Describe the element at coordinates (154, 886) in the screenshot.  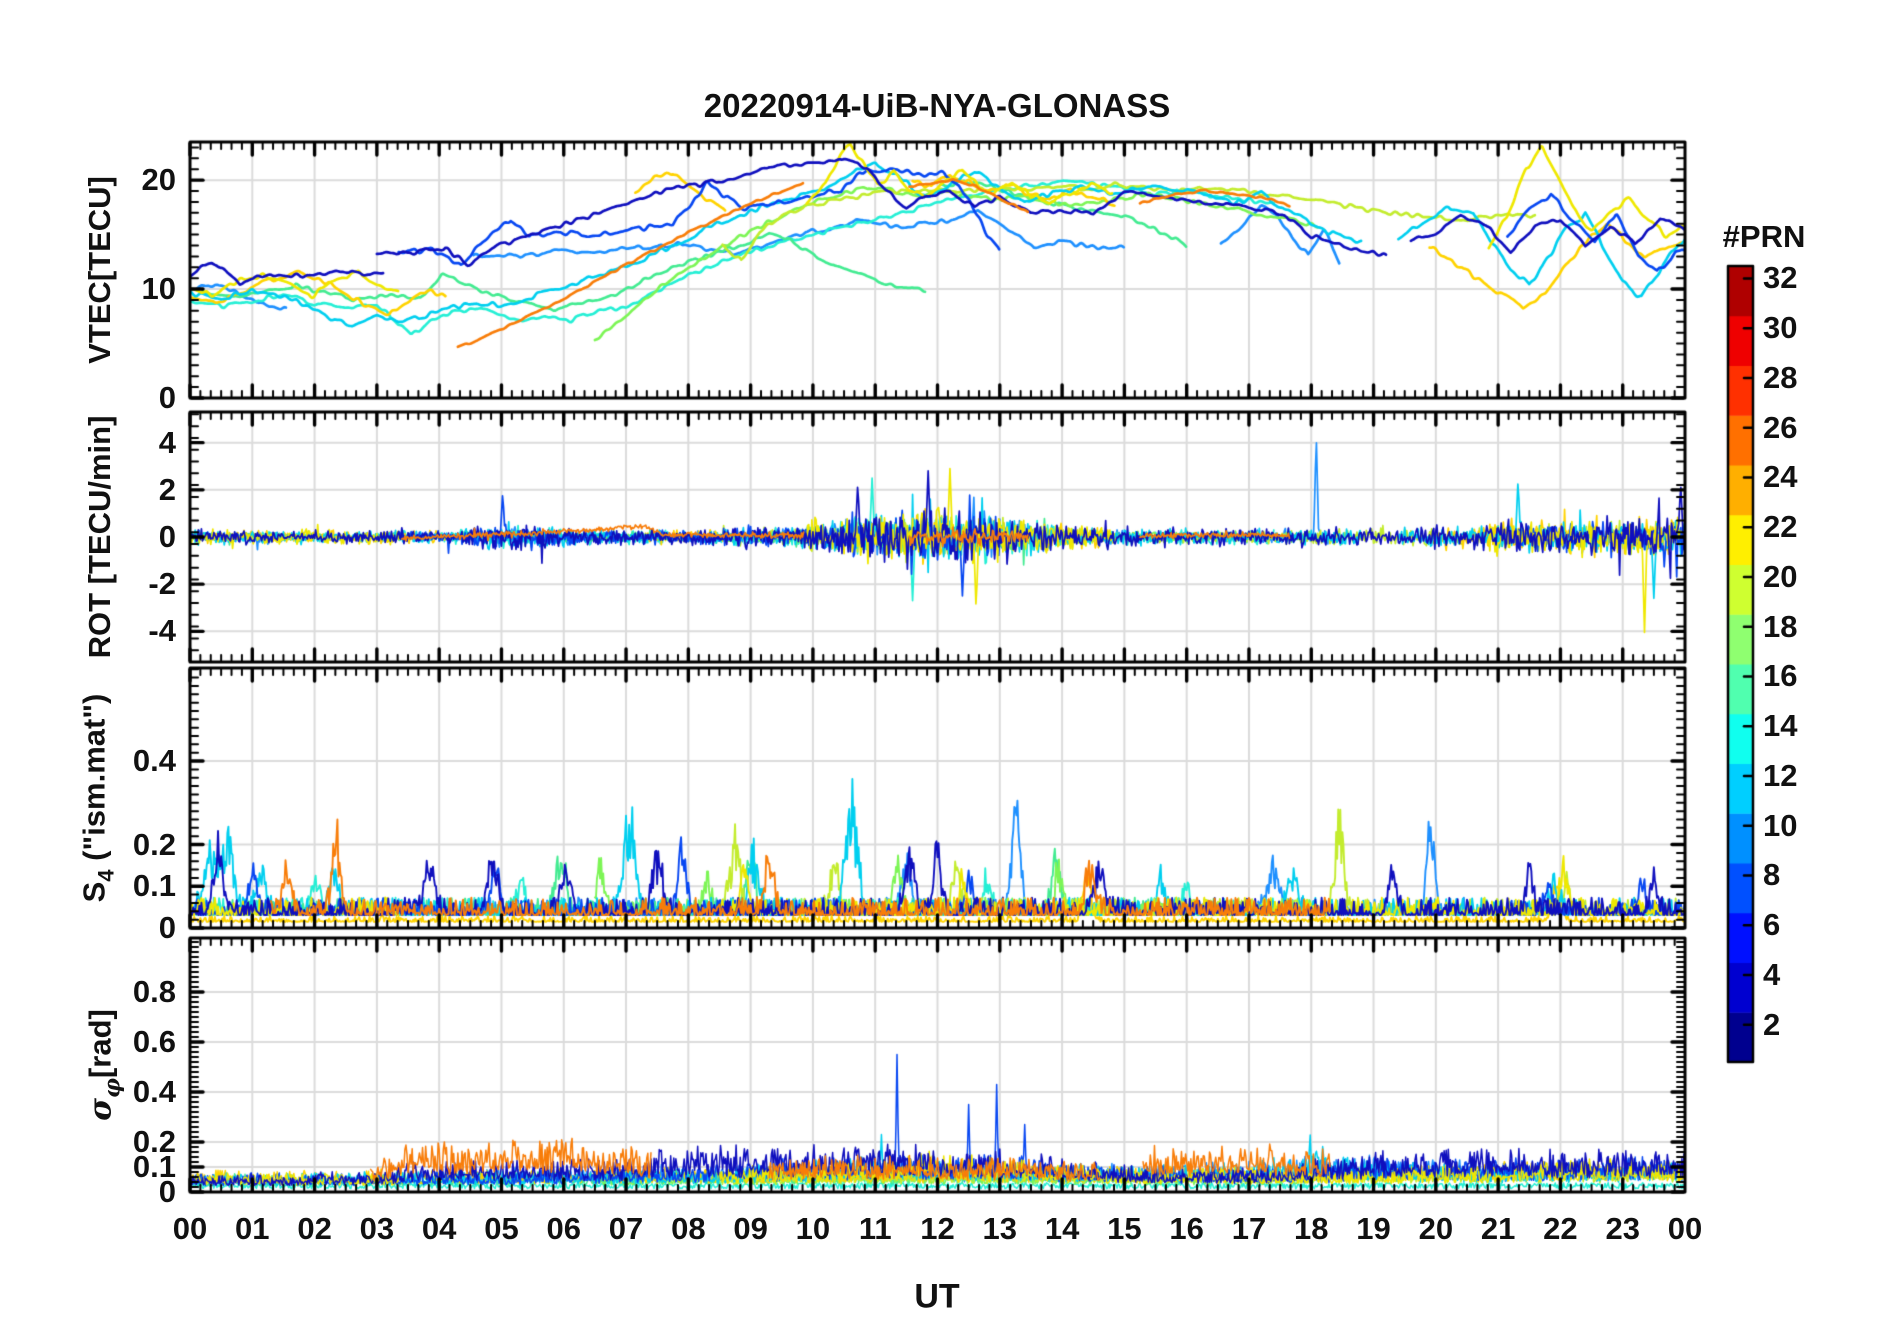
I see `y-tick-label: 0.1` at that location.